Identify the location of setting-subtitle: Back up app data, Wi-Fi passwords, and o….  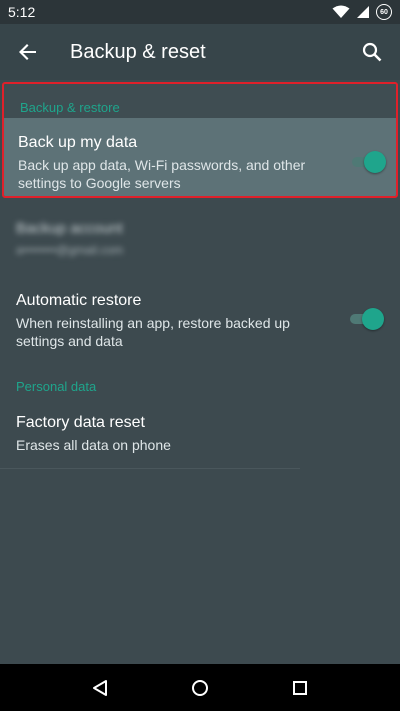
(162, 174).